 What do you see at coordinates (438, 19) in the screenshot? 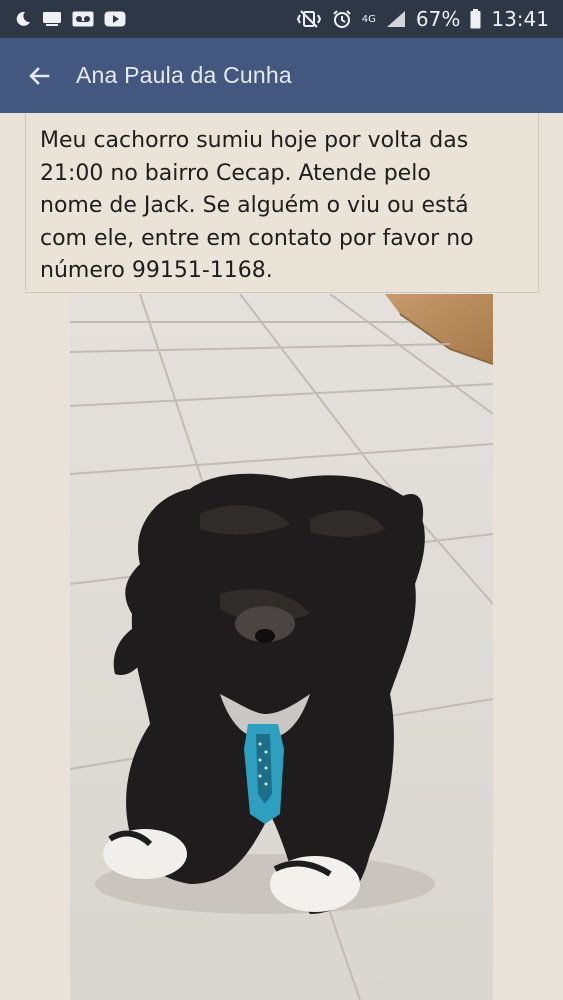
I see `battery-percent: 67%` at bounding box center [438, 19].